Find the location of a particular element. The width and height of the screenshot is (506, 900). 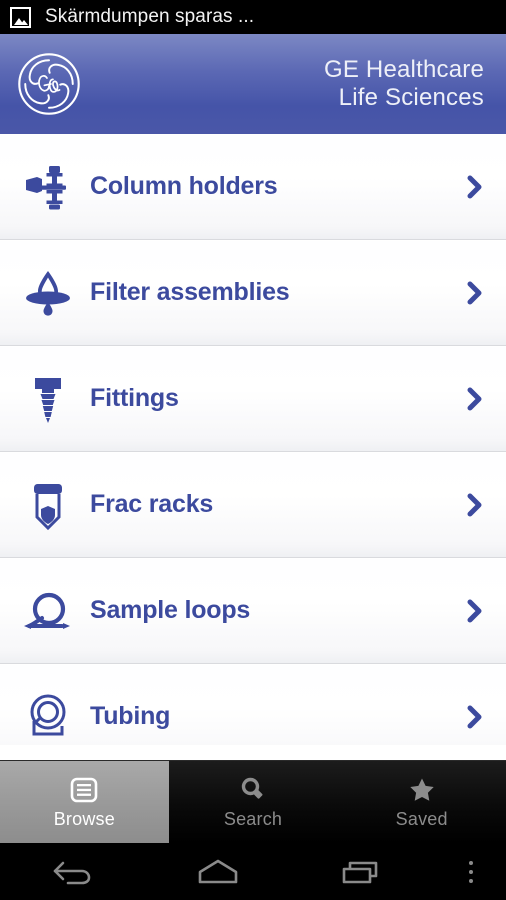

list-browse-icon is located at coordinates (84, 790).